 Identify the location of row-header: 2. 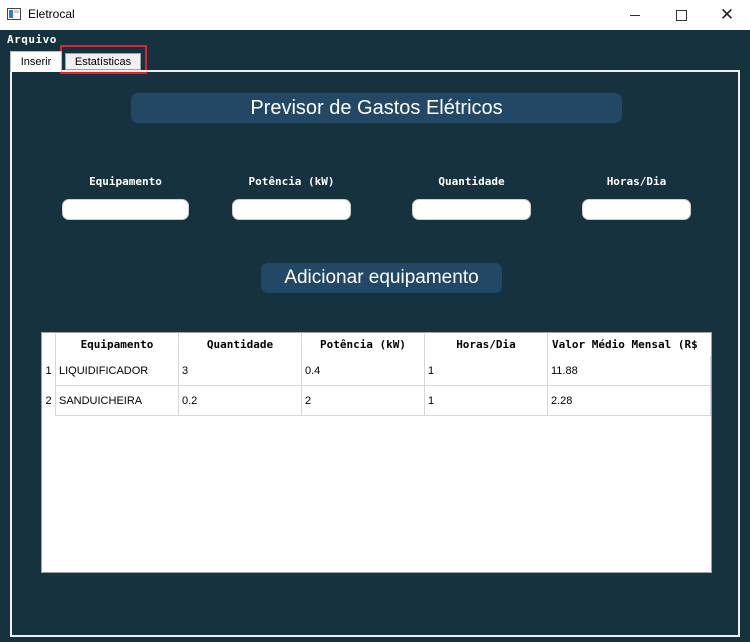
(49, 401).